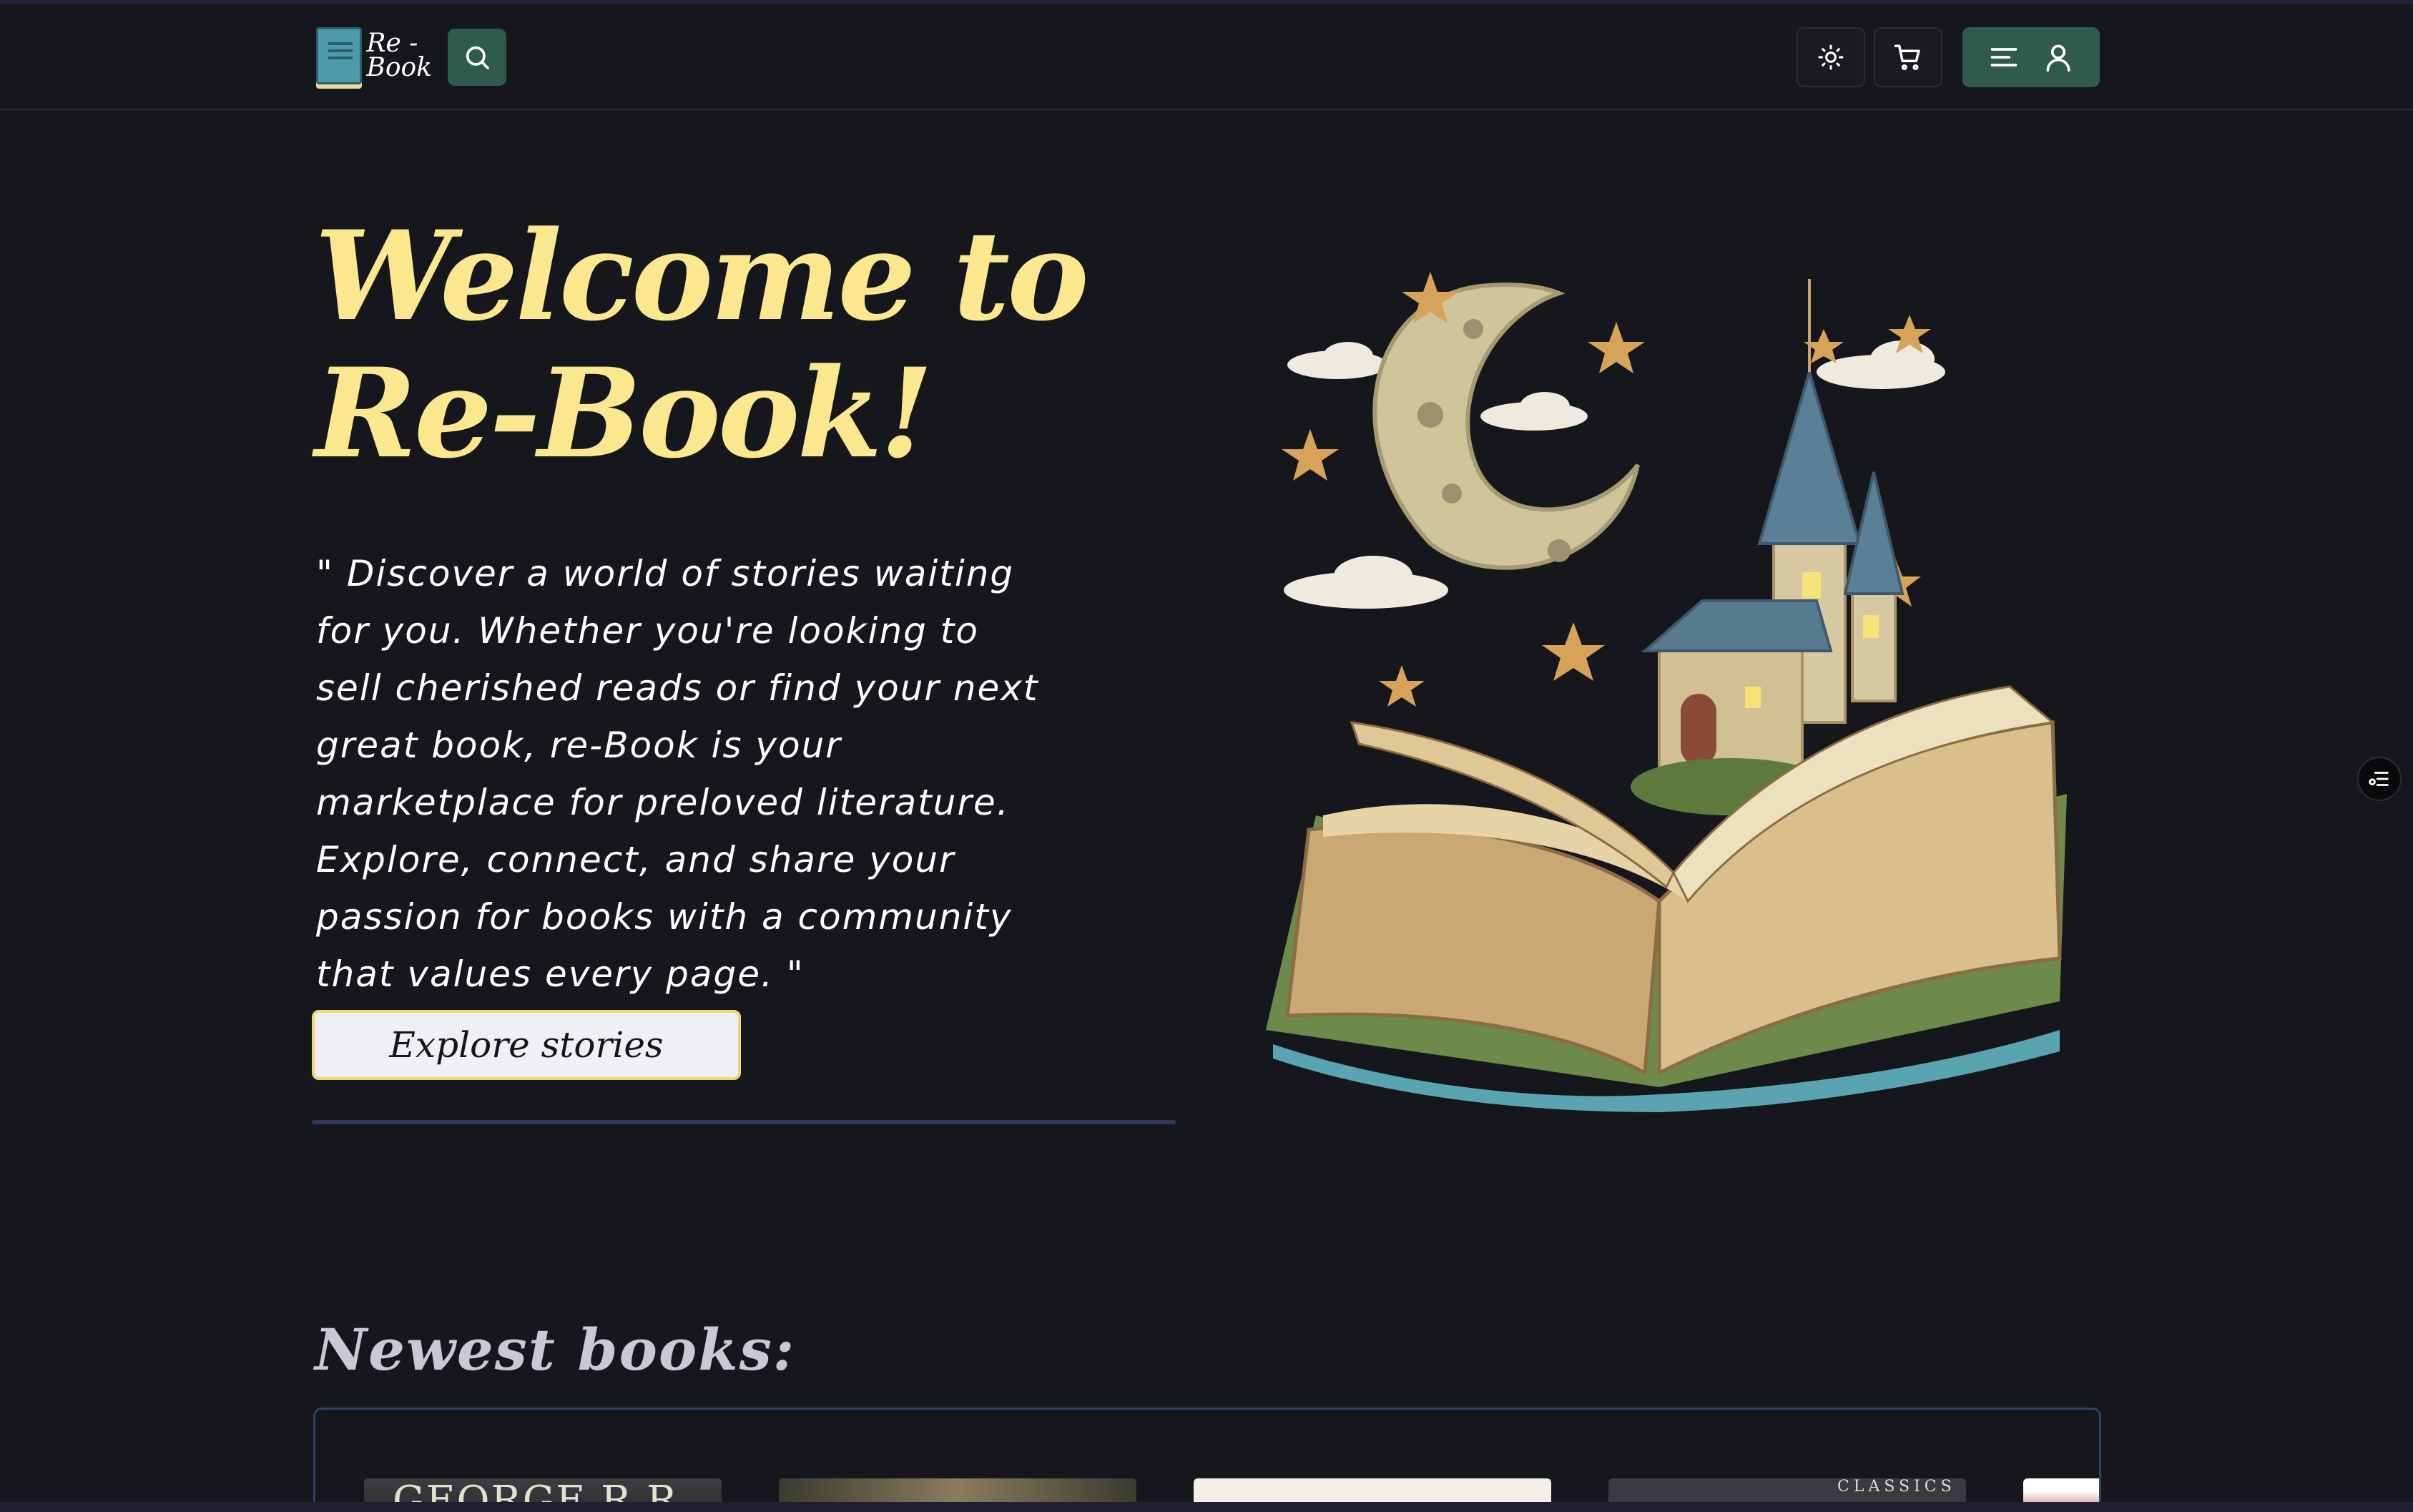 This screenshot has width=2413, height=1512. I want to click on bottom-edge, so click(1206, 1507).